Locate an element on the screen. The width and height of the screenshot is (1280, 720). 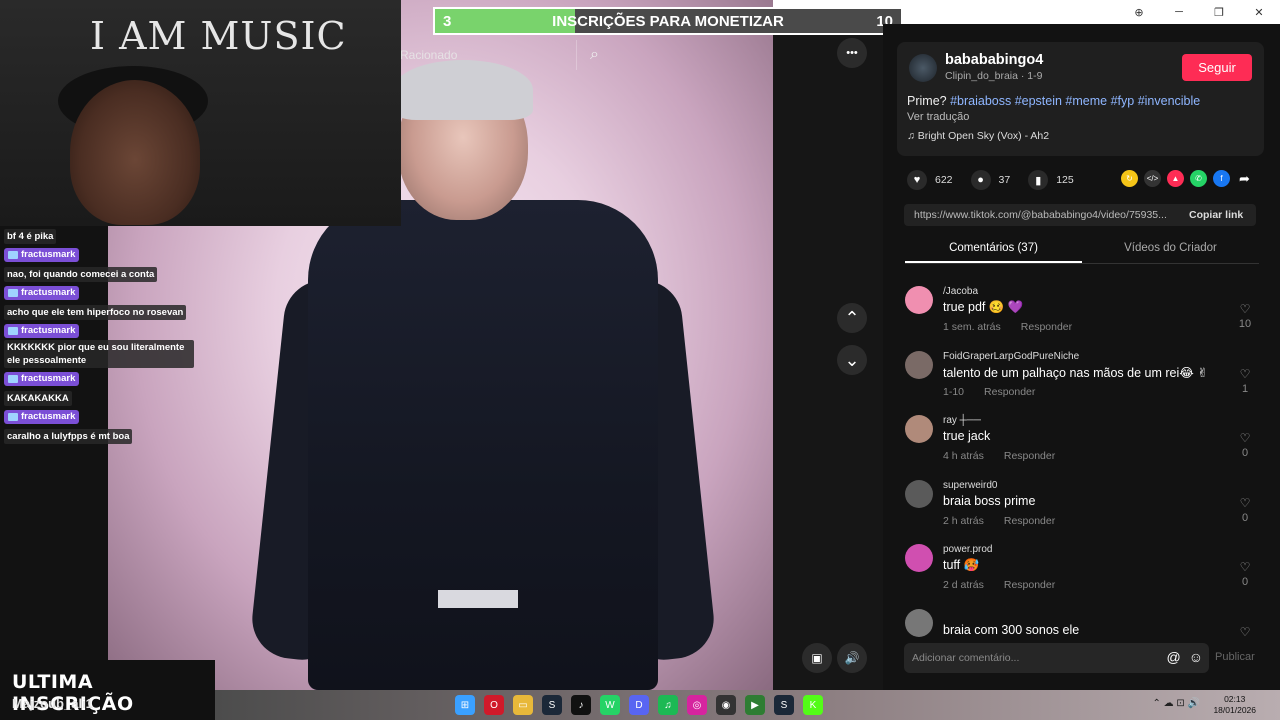
engagement-stats: ♥ 622 ● 37 ▮ 125 is located at coordinates (990, 180).